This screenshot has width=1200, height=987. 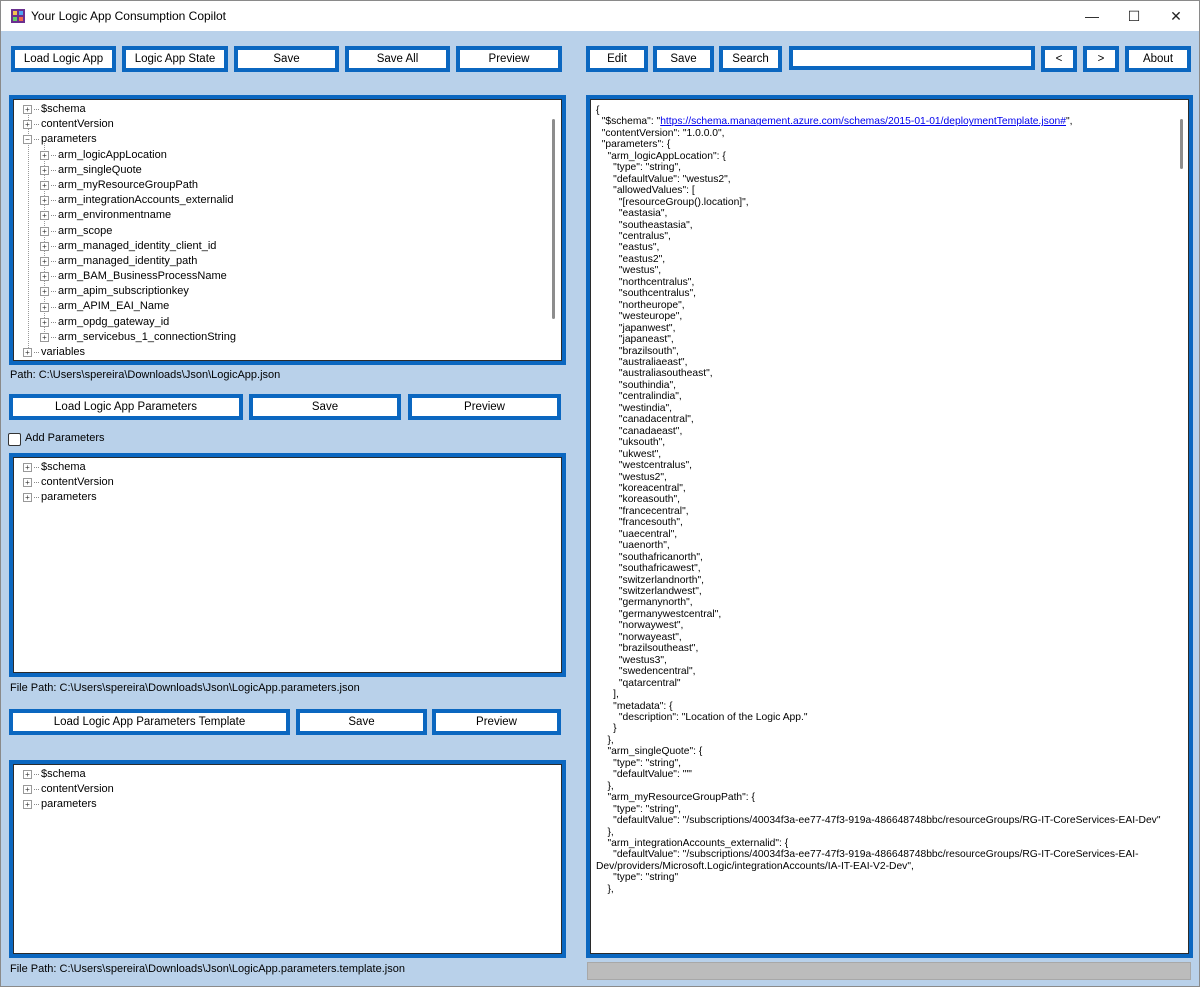 What do you see at coordinates (129, 170) in the screenshot?
I see `tree-node: + arm_singleQuote` at bounding box center [129, 170].